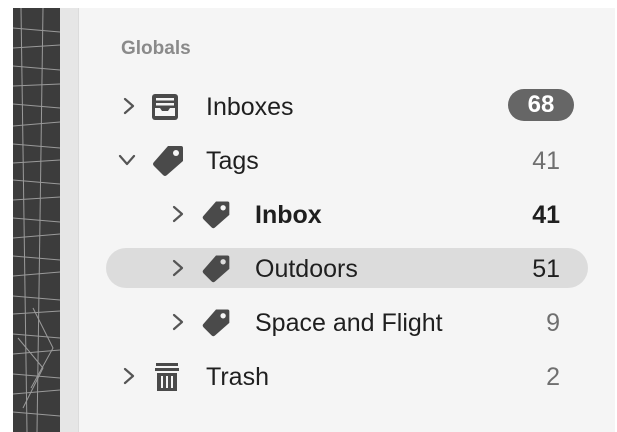  What do you see at coordinates (306, 269) in the screenshot?
I see `sidebar-item-label: Outdoors` at bounding box center [306, 269].